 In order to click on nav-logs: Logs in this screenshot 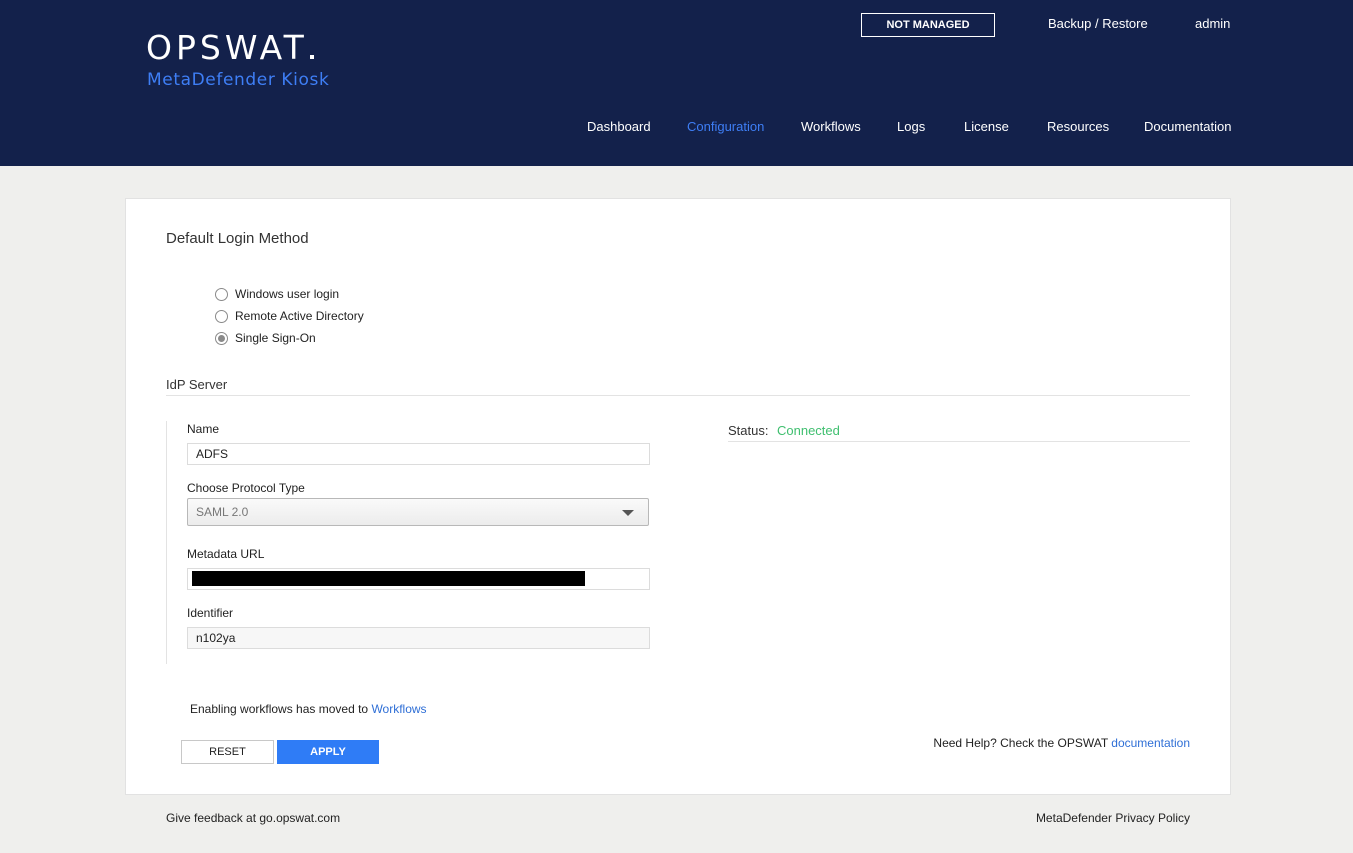, I will do `click(911, 126)`.